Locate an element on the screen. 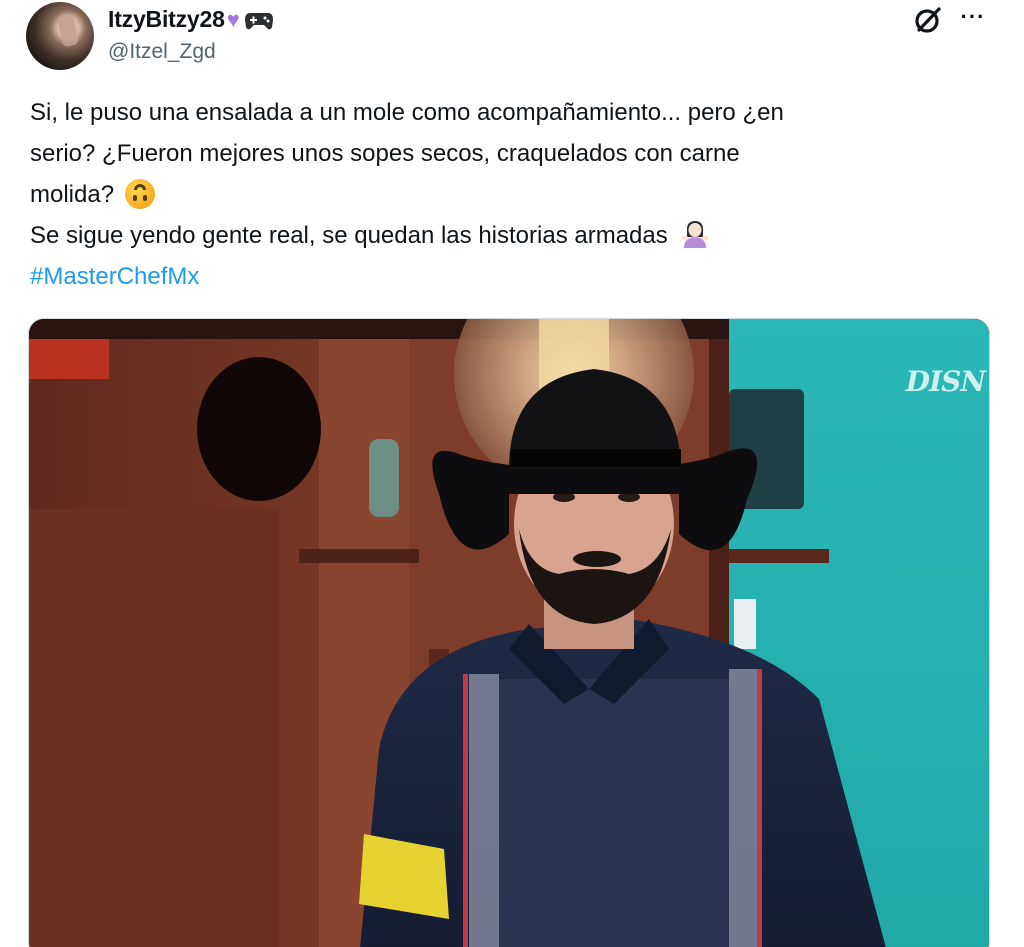  woman-shrugging-icon is located at coordinates (695, 234).